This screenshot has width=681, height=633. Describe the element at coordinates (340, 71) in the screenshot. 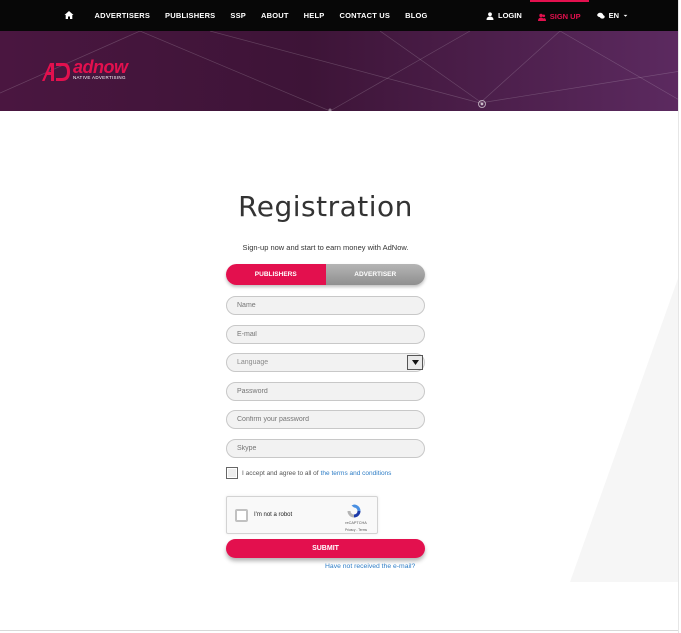

I see `header-banner: adnow NATIVE ADVERTISING` at that location.